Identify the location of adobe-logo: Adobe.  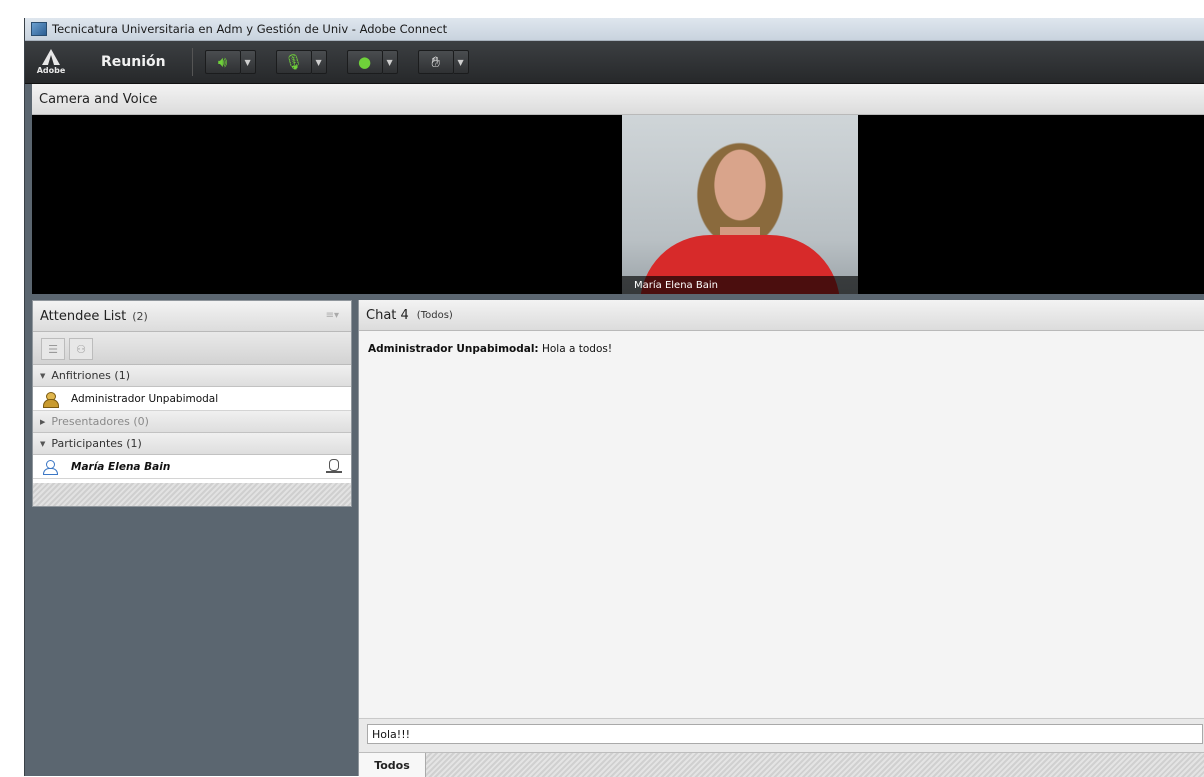
(51, 62).